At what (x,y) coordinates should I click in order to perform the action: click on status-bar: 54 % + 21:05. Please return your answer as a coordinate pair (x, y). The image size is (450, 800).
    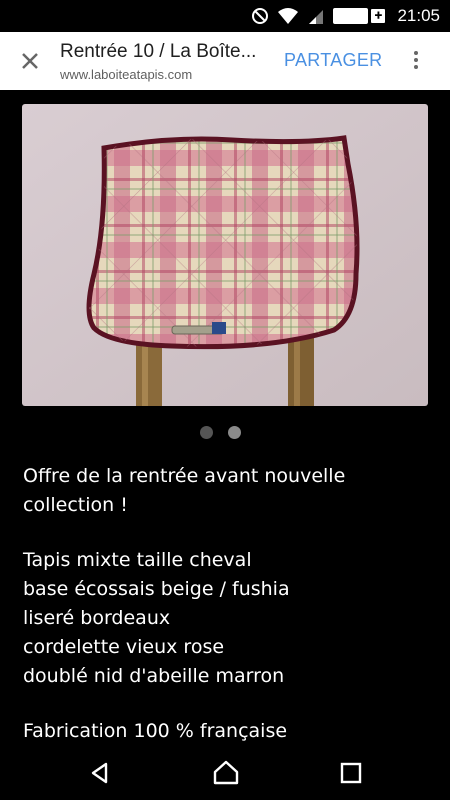
    Looking at the image, I should click on (225, 16).